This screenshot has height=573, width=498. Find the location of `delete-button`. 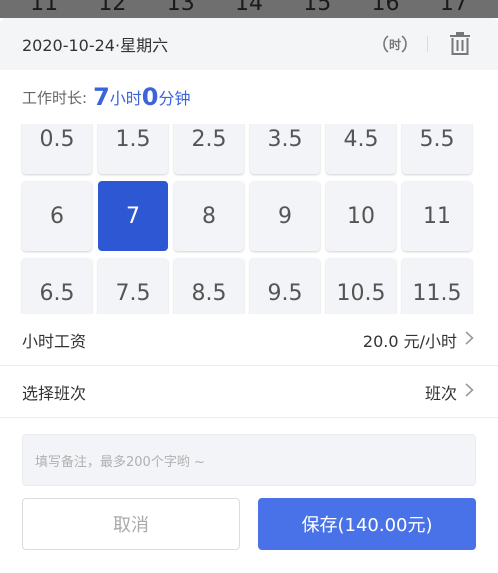

delete-button is located at coordinates (460, 44).